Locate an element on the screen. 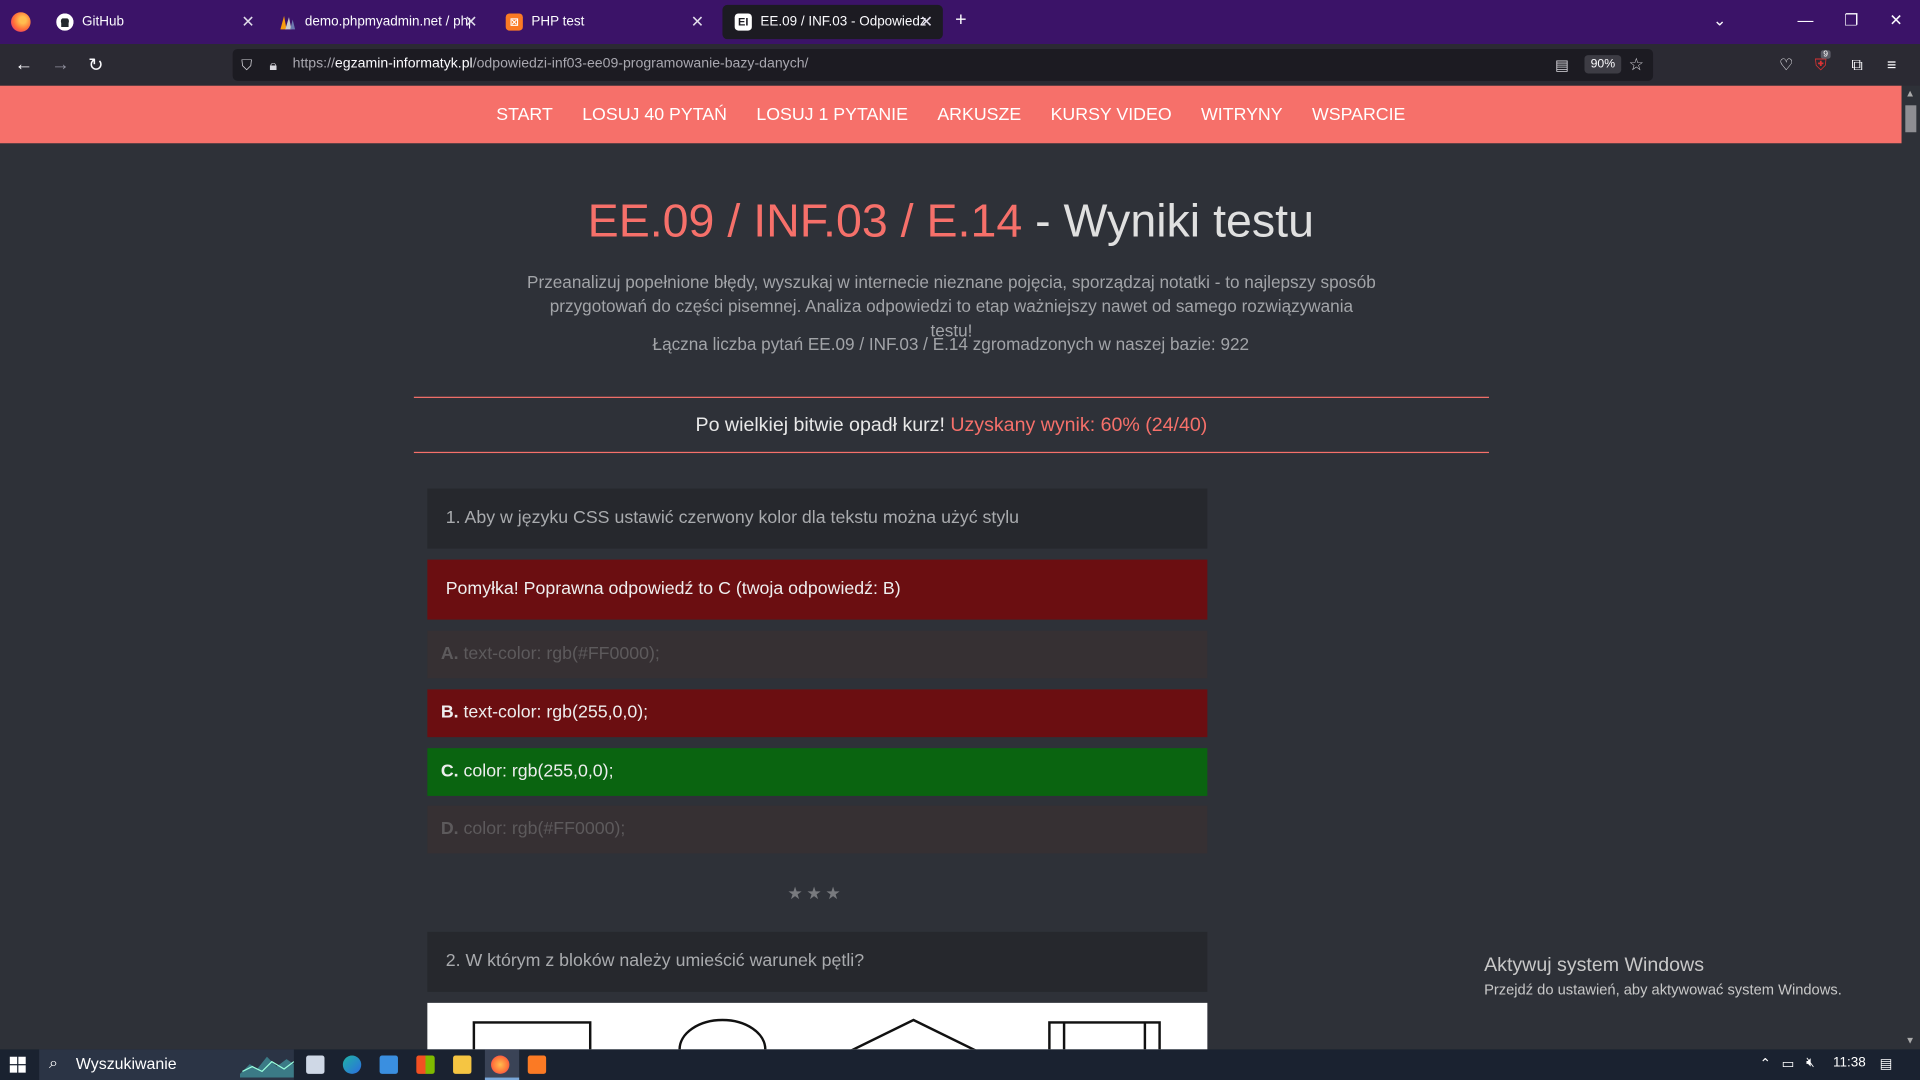  clock: 11:38 is located at coordinates (1849, 1063).